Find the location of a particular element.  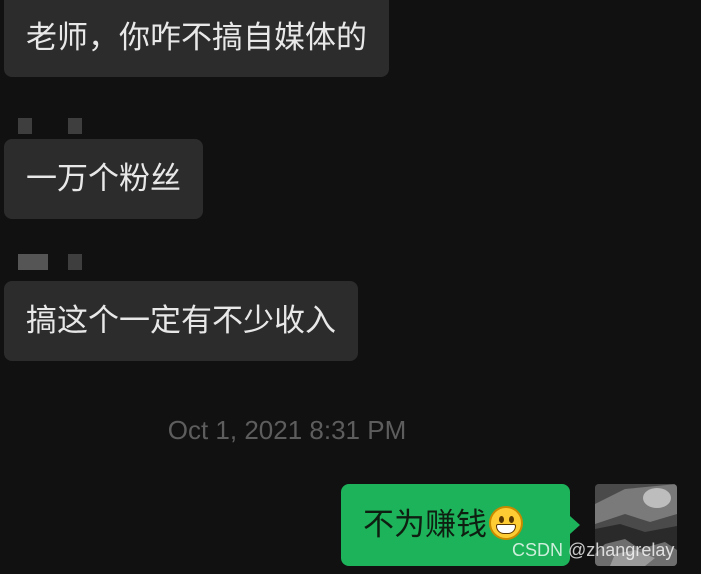

incoming-message-bubble: 一万个粉丝 is located at coordinates (103, 179).